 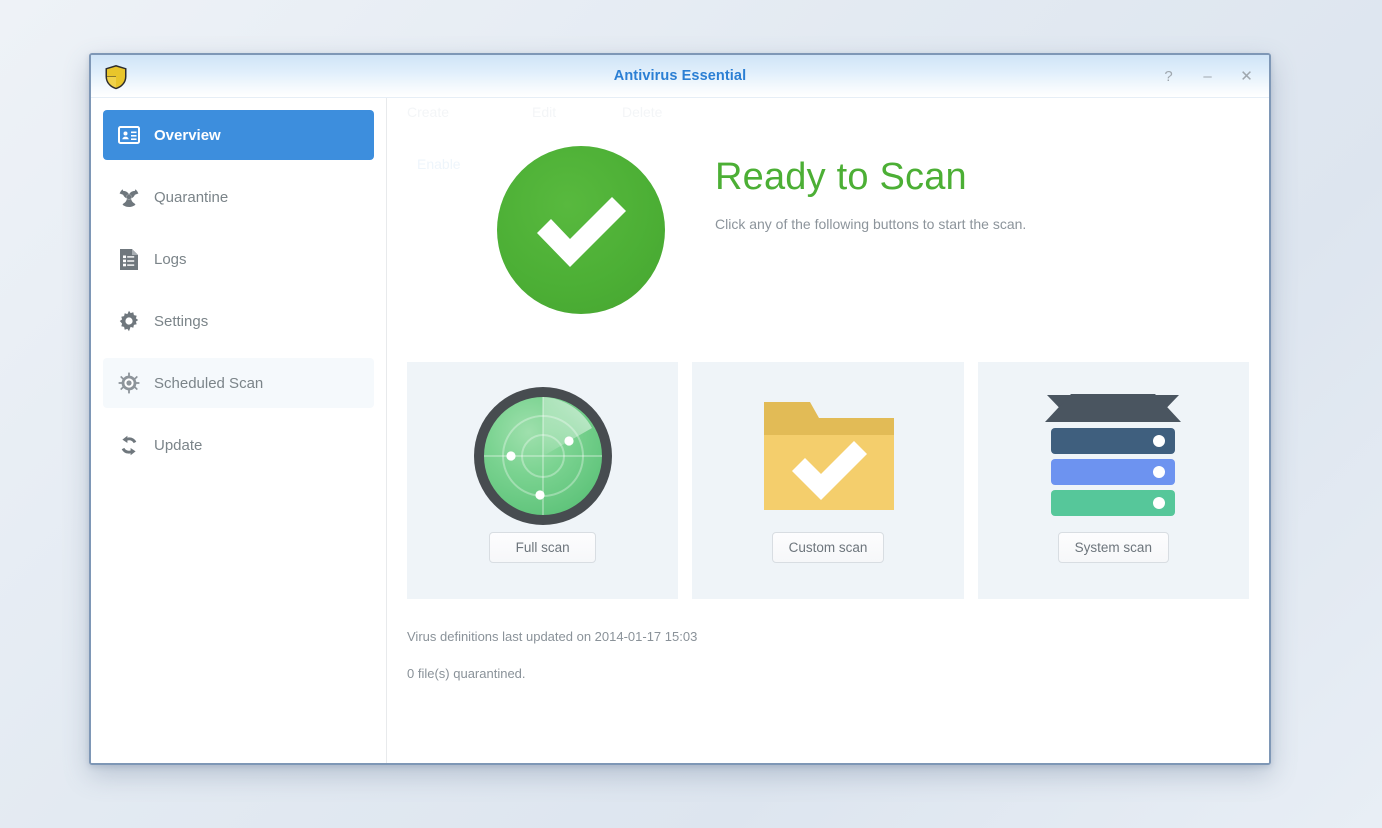 I want to click on sidebar-item-label: Update, so click(x=178, y=445).